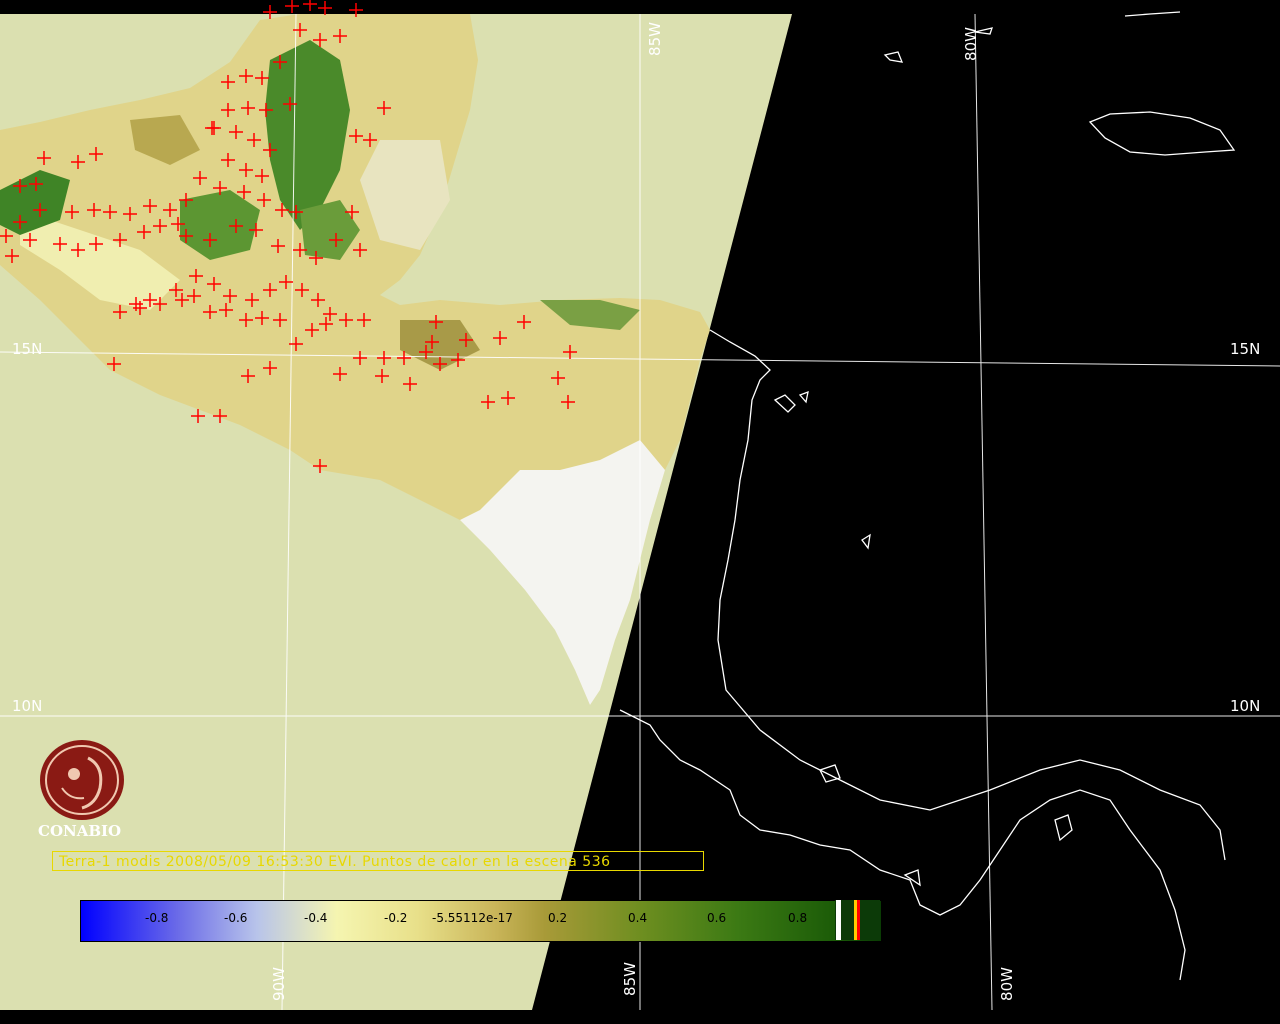  I want to click on colorbar-tick: -5.55112e-17, so click(472, 918).